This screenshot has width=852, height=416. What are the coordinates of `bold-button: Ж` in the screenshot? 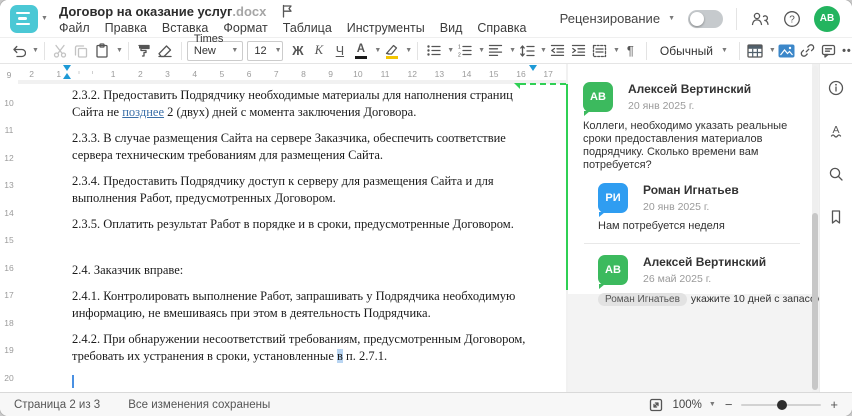 It's located at (297, 51).